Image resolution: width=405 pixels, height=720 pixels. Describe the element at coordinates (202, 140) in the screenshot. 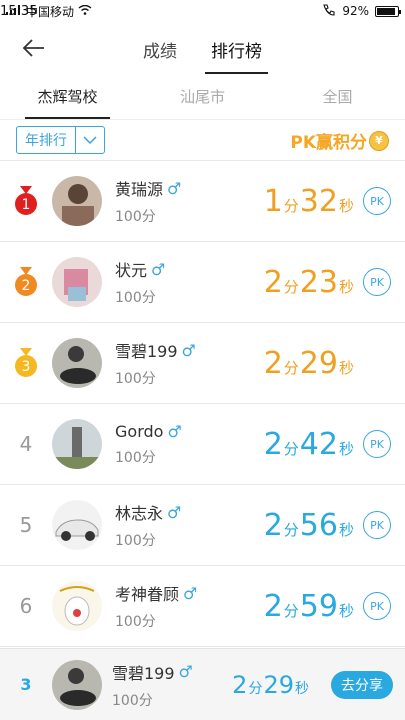

I see `filter-row: 年排行 PK赢积分 ¥` at that location.